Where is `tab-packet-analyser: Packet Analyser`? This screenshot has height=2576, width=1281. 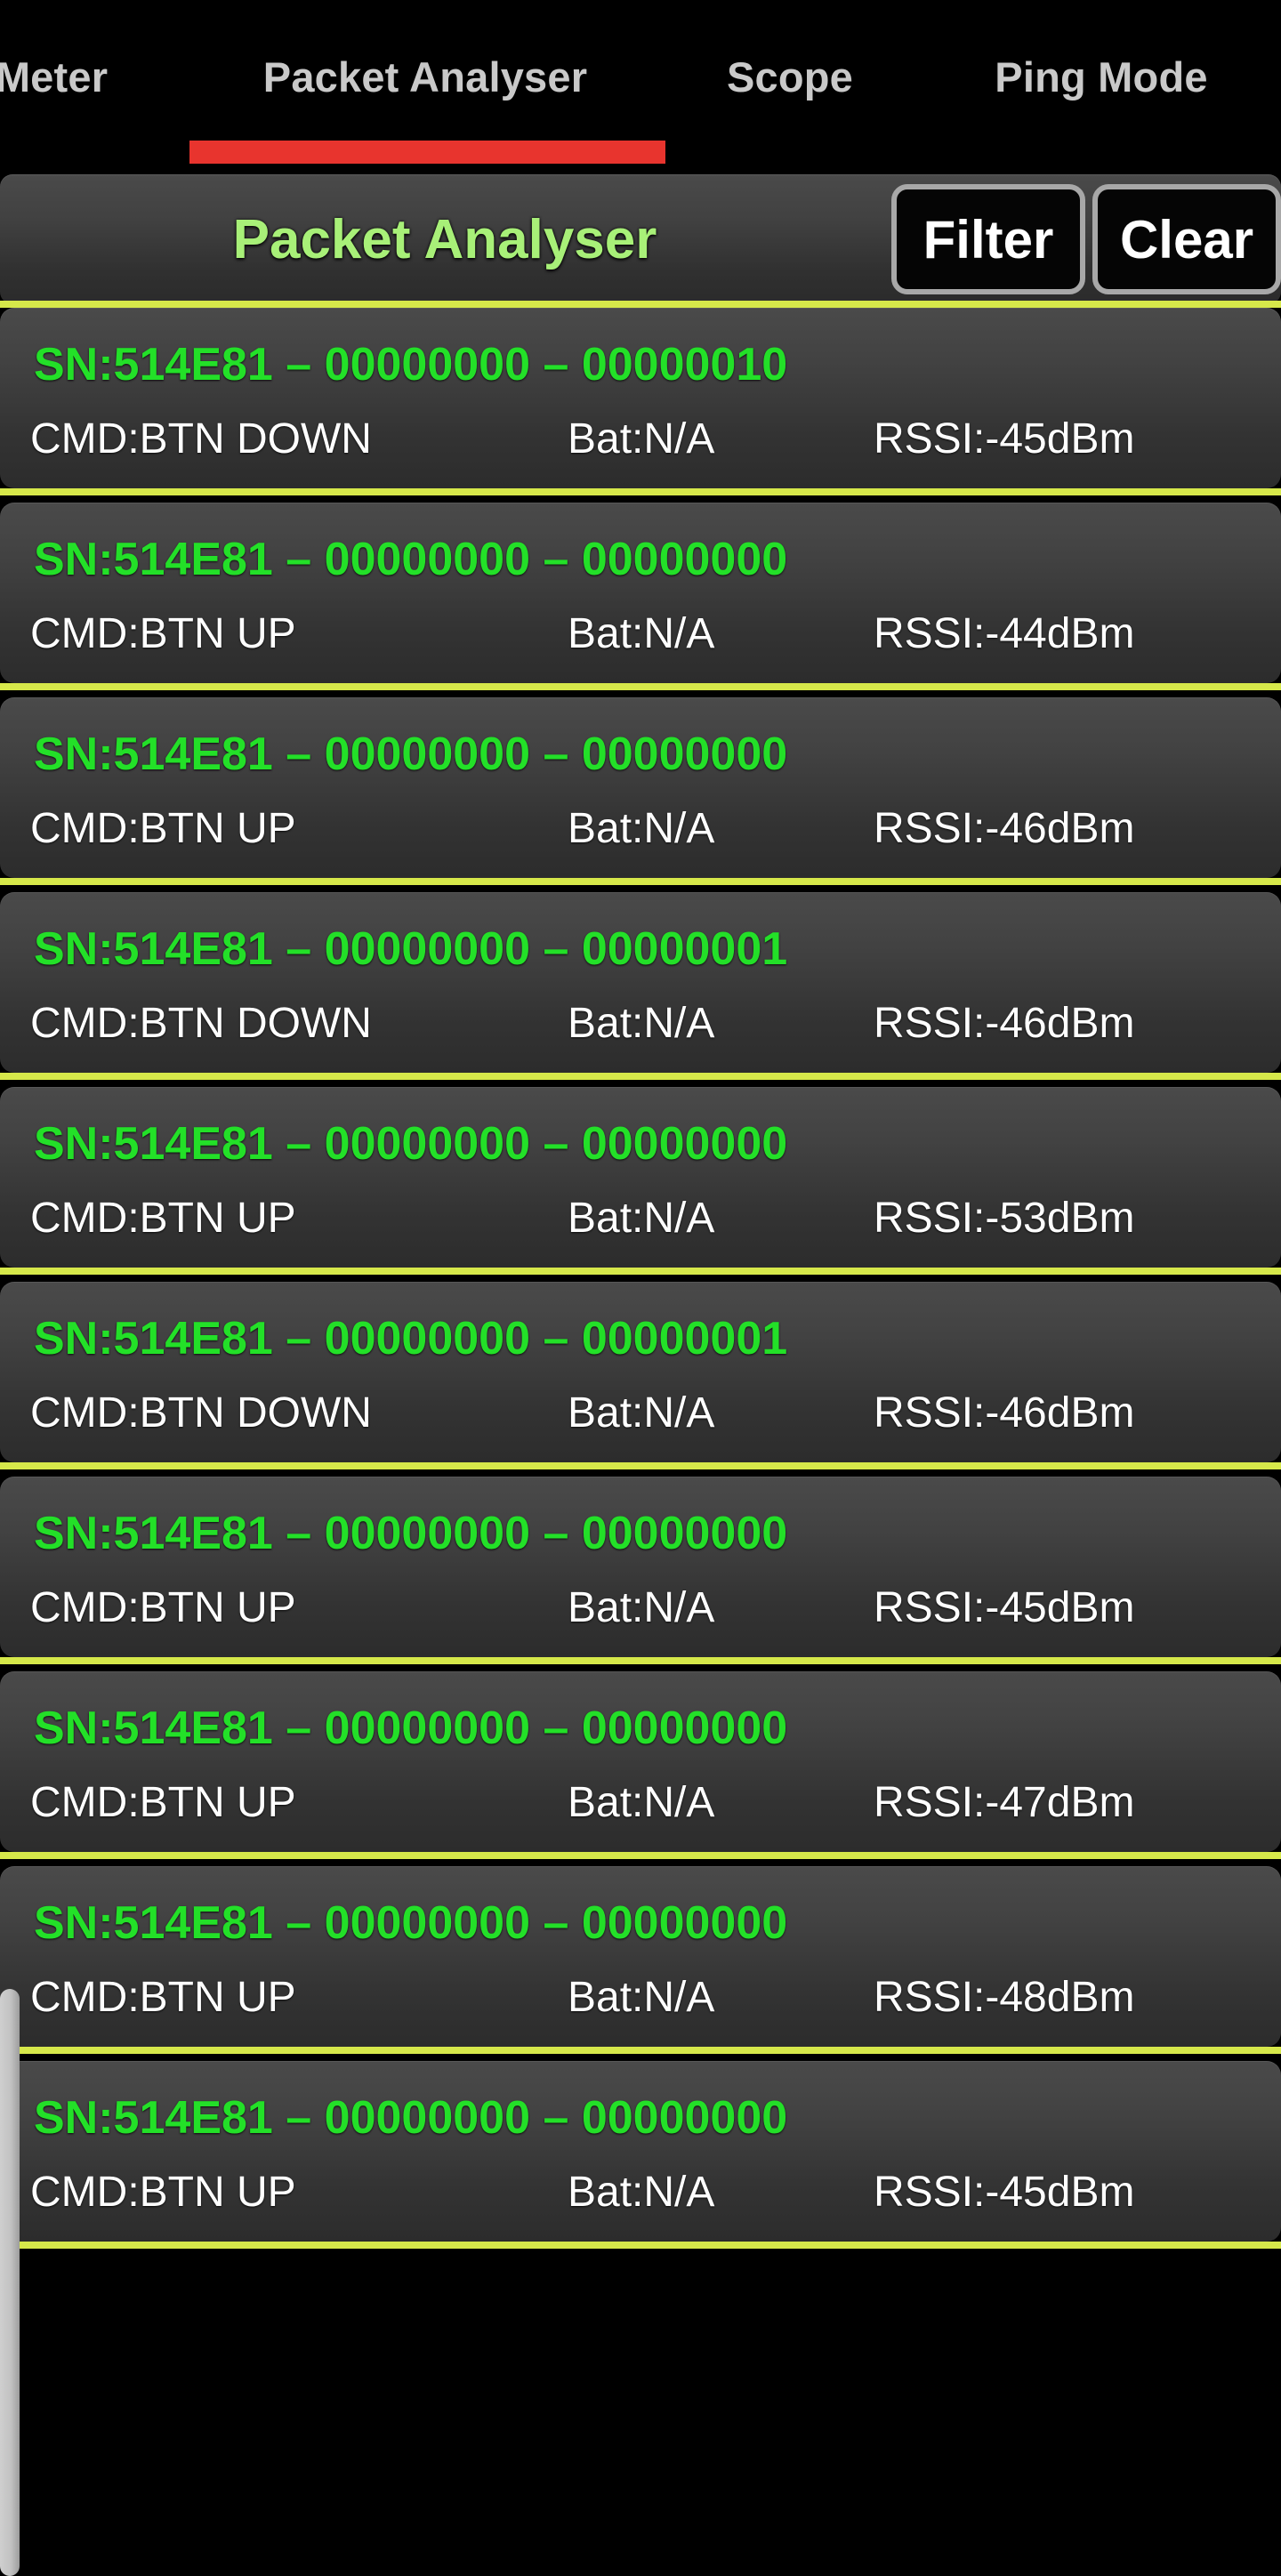
tab-packet-analyser: Packet Analyser is located at coordinates (425, 76).